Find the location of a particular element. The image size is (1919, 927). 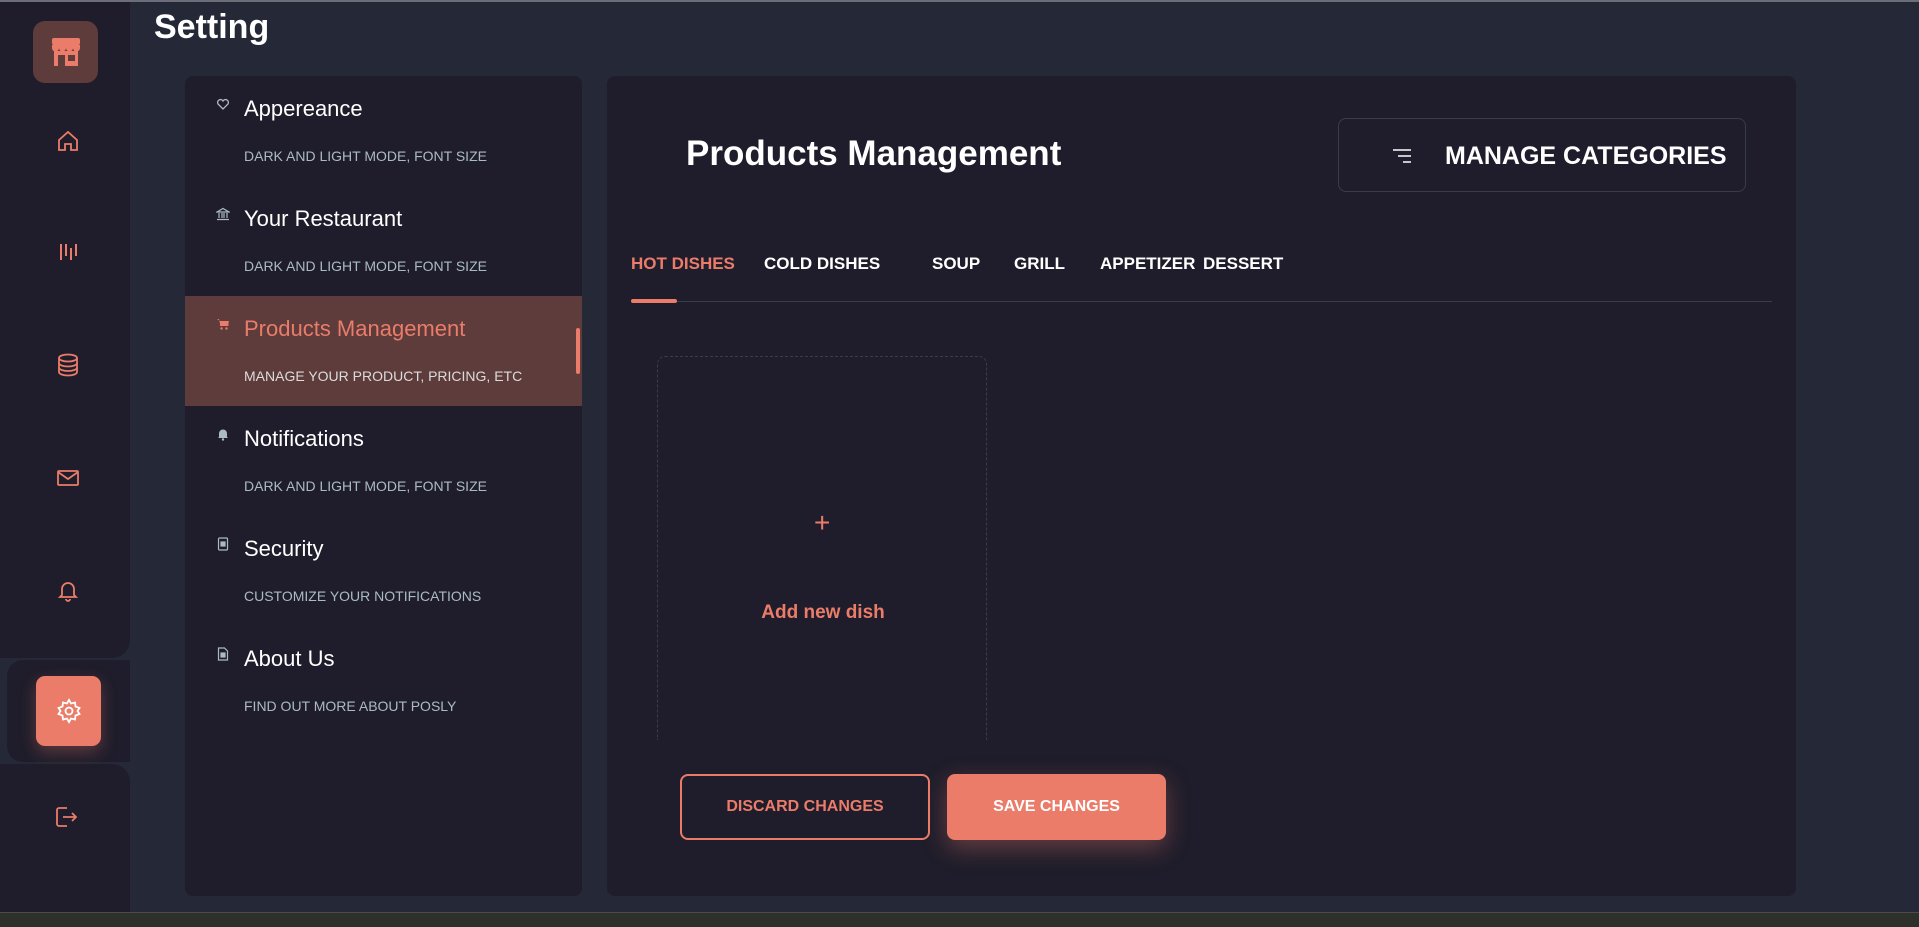

discount-icon is located at coordinates (68, 252).